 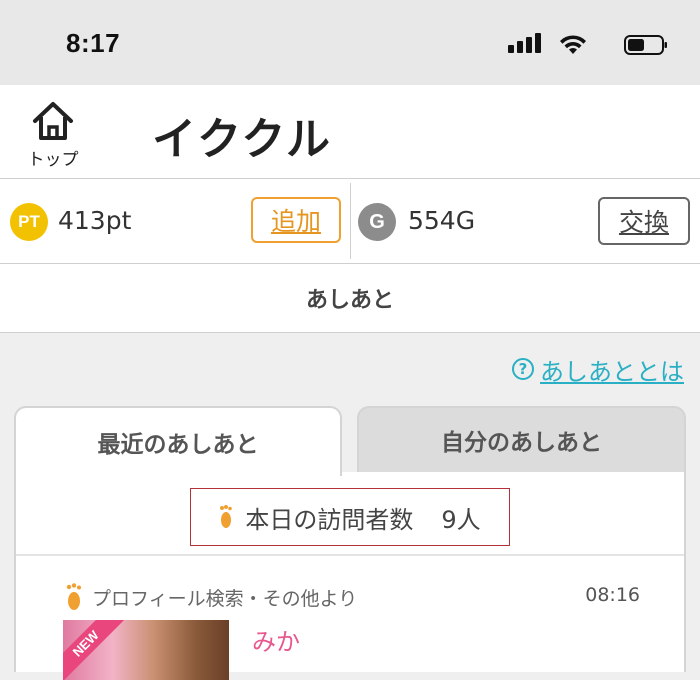 What do you see at coordinates (95, 220) in the screenshot?
I see `pt-value: 413pt` at bounding box center [95, 220].